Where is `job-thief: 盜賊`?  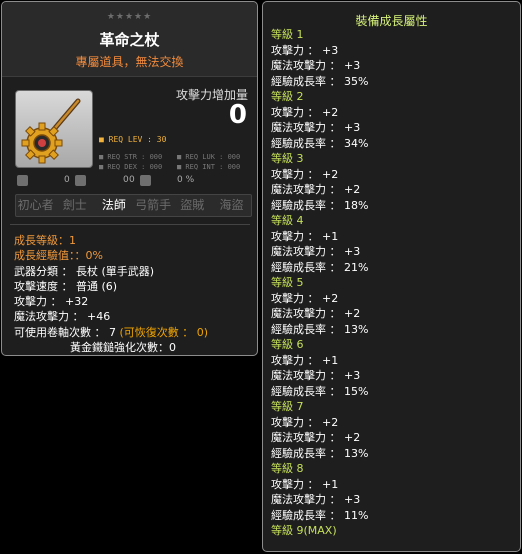 job-thief: 盜賊 is located at coordinates (192, 205).